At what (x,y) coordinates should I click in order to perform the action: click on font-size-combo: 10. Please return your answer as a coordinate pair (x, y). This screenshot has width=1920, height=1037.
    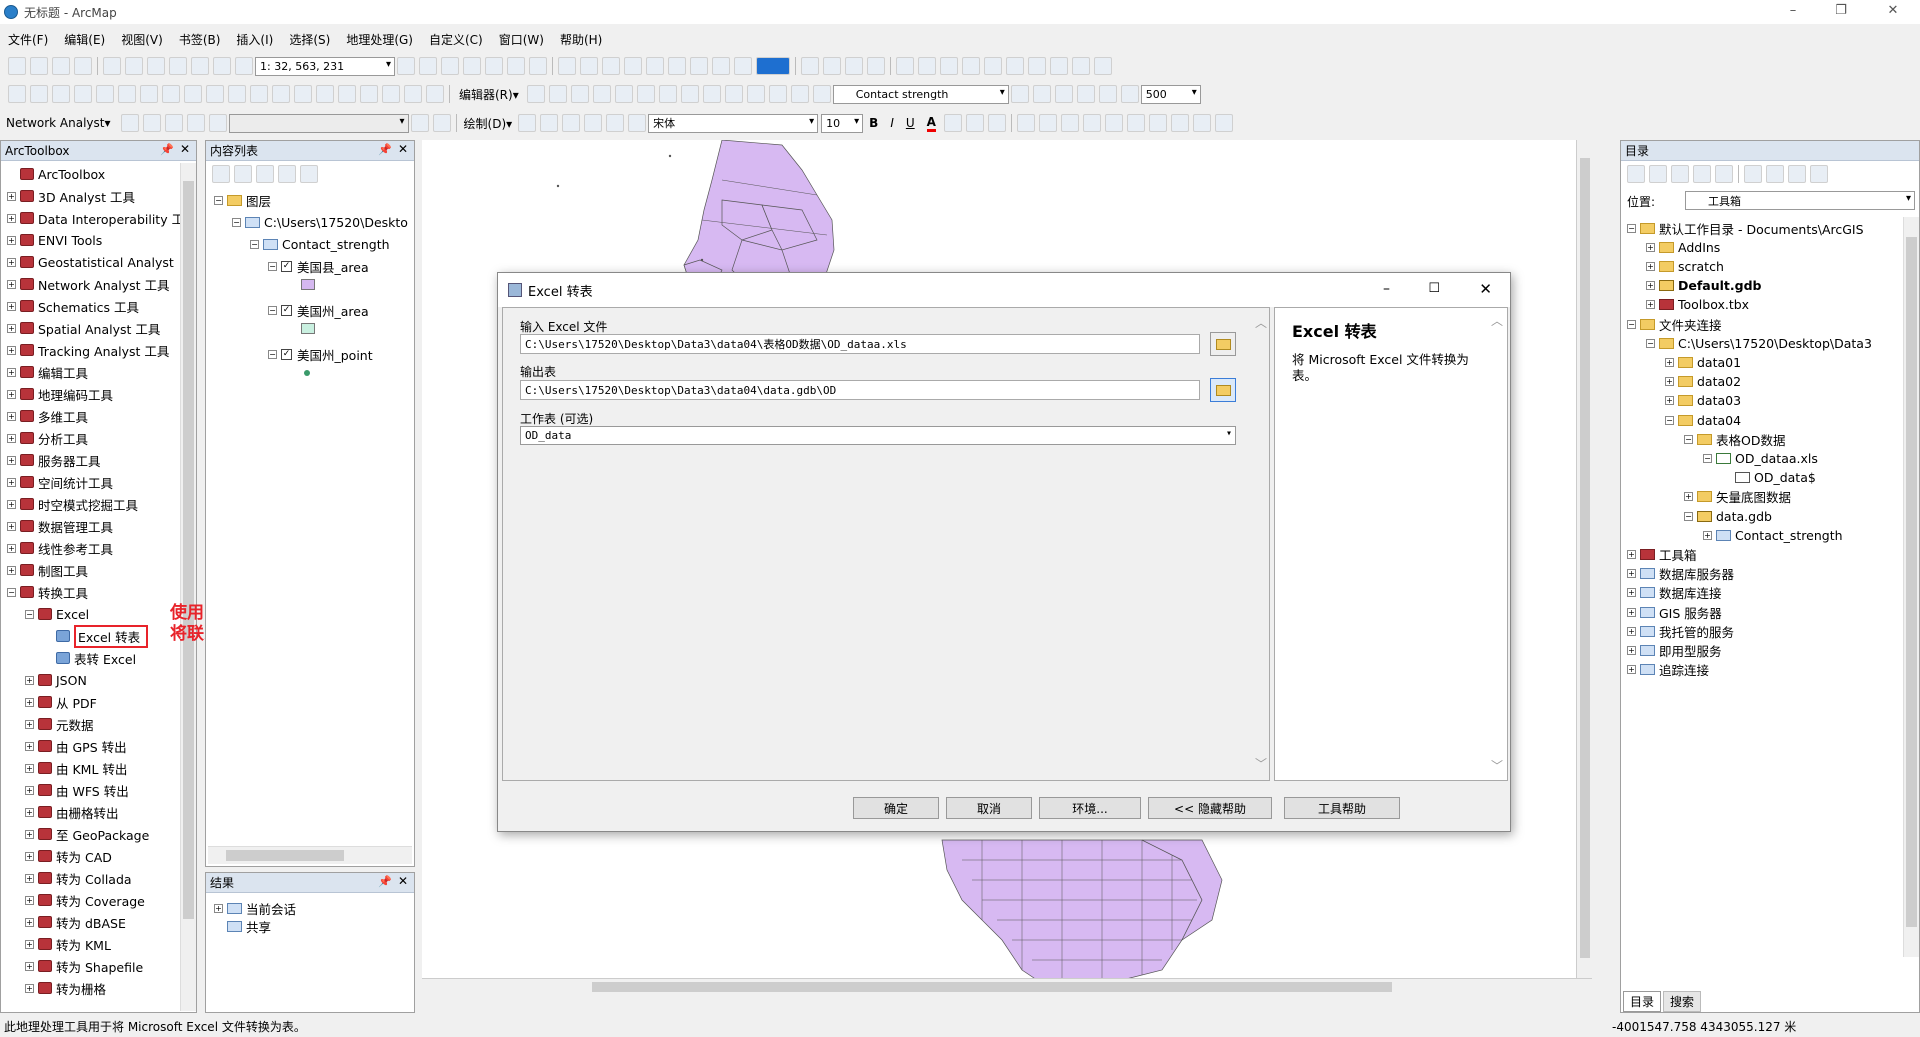
    Looking at the image, I should click on (842, 123).